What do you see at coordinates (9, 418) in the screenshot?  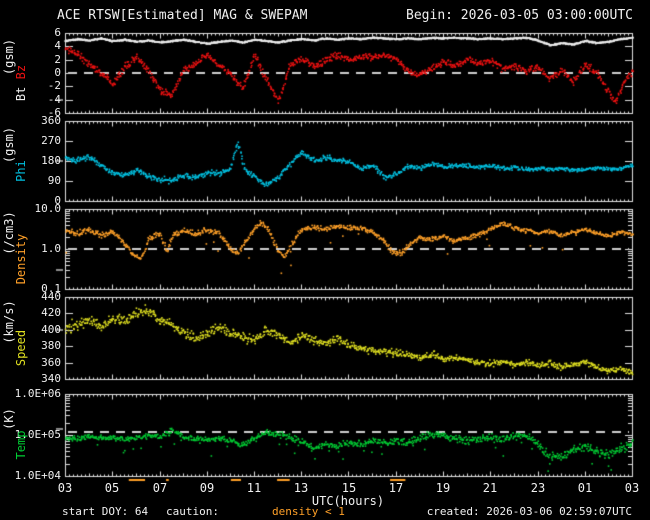 I see `y-axis-unit: (K)` at bounding box center [9, 418].